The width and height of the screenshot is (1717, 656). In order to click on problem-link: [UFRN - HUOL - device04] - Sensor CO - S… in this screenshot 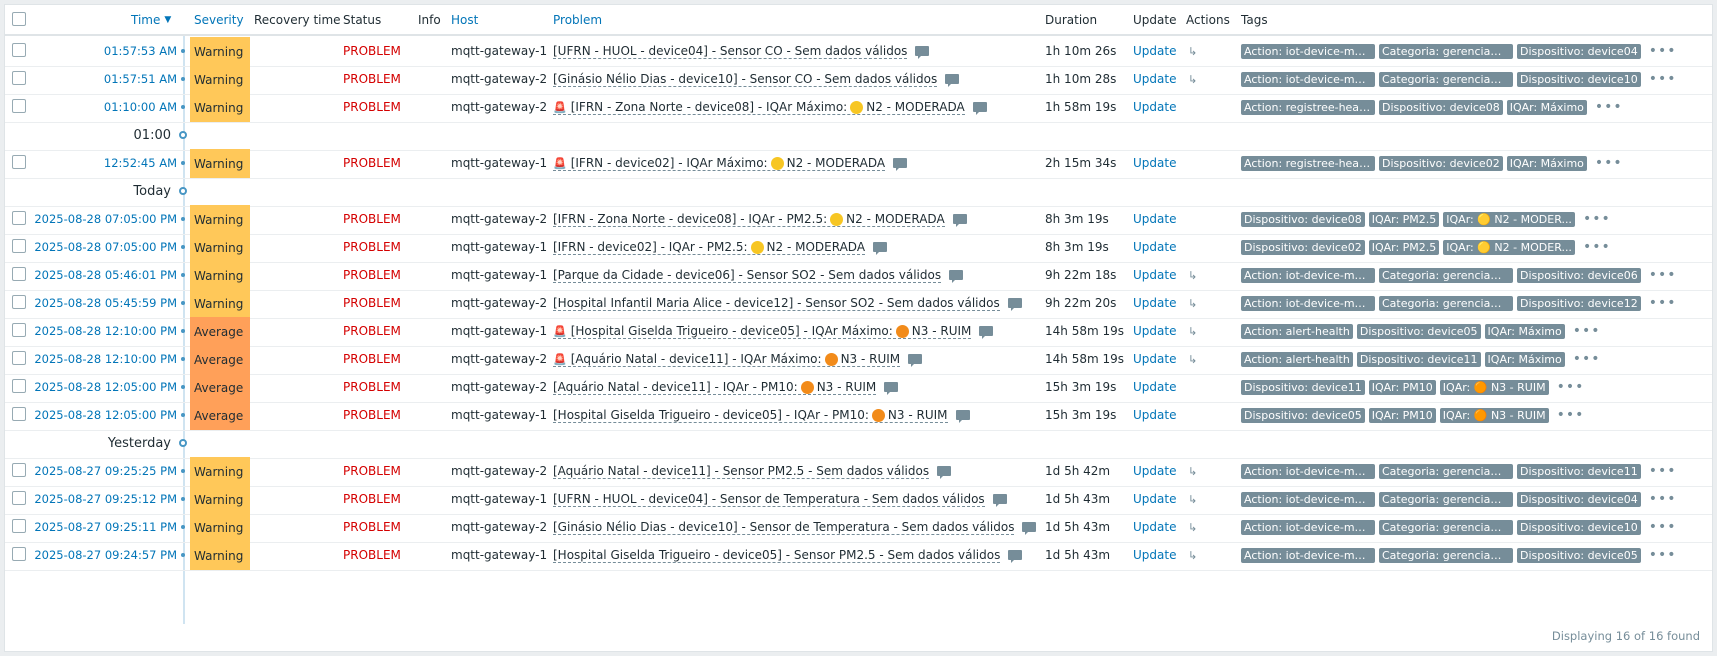, I will do `click(730, 51)`.